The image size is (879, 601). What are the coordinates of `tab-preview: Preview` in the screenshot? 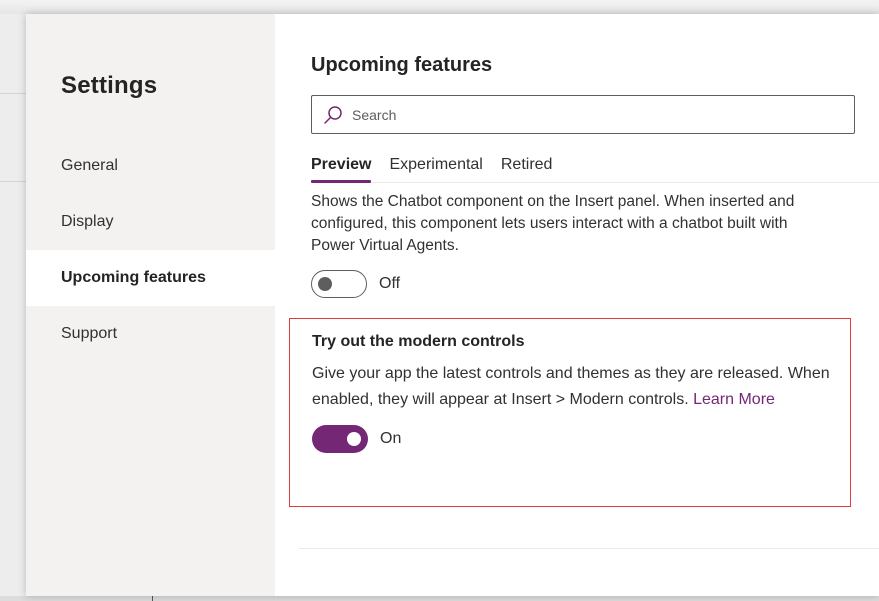 It's located at (341, 169).